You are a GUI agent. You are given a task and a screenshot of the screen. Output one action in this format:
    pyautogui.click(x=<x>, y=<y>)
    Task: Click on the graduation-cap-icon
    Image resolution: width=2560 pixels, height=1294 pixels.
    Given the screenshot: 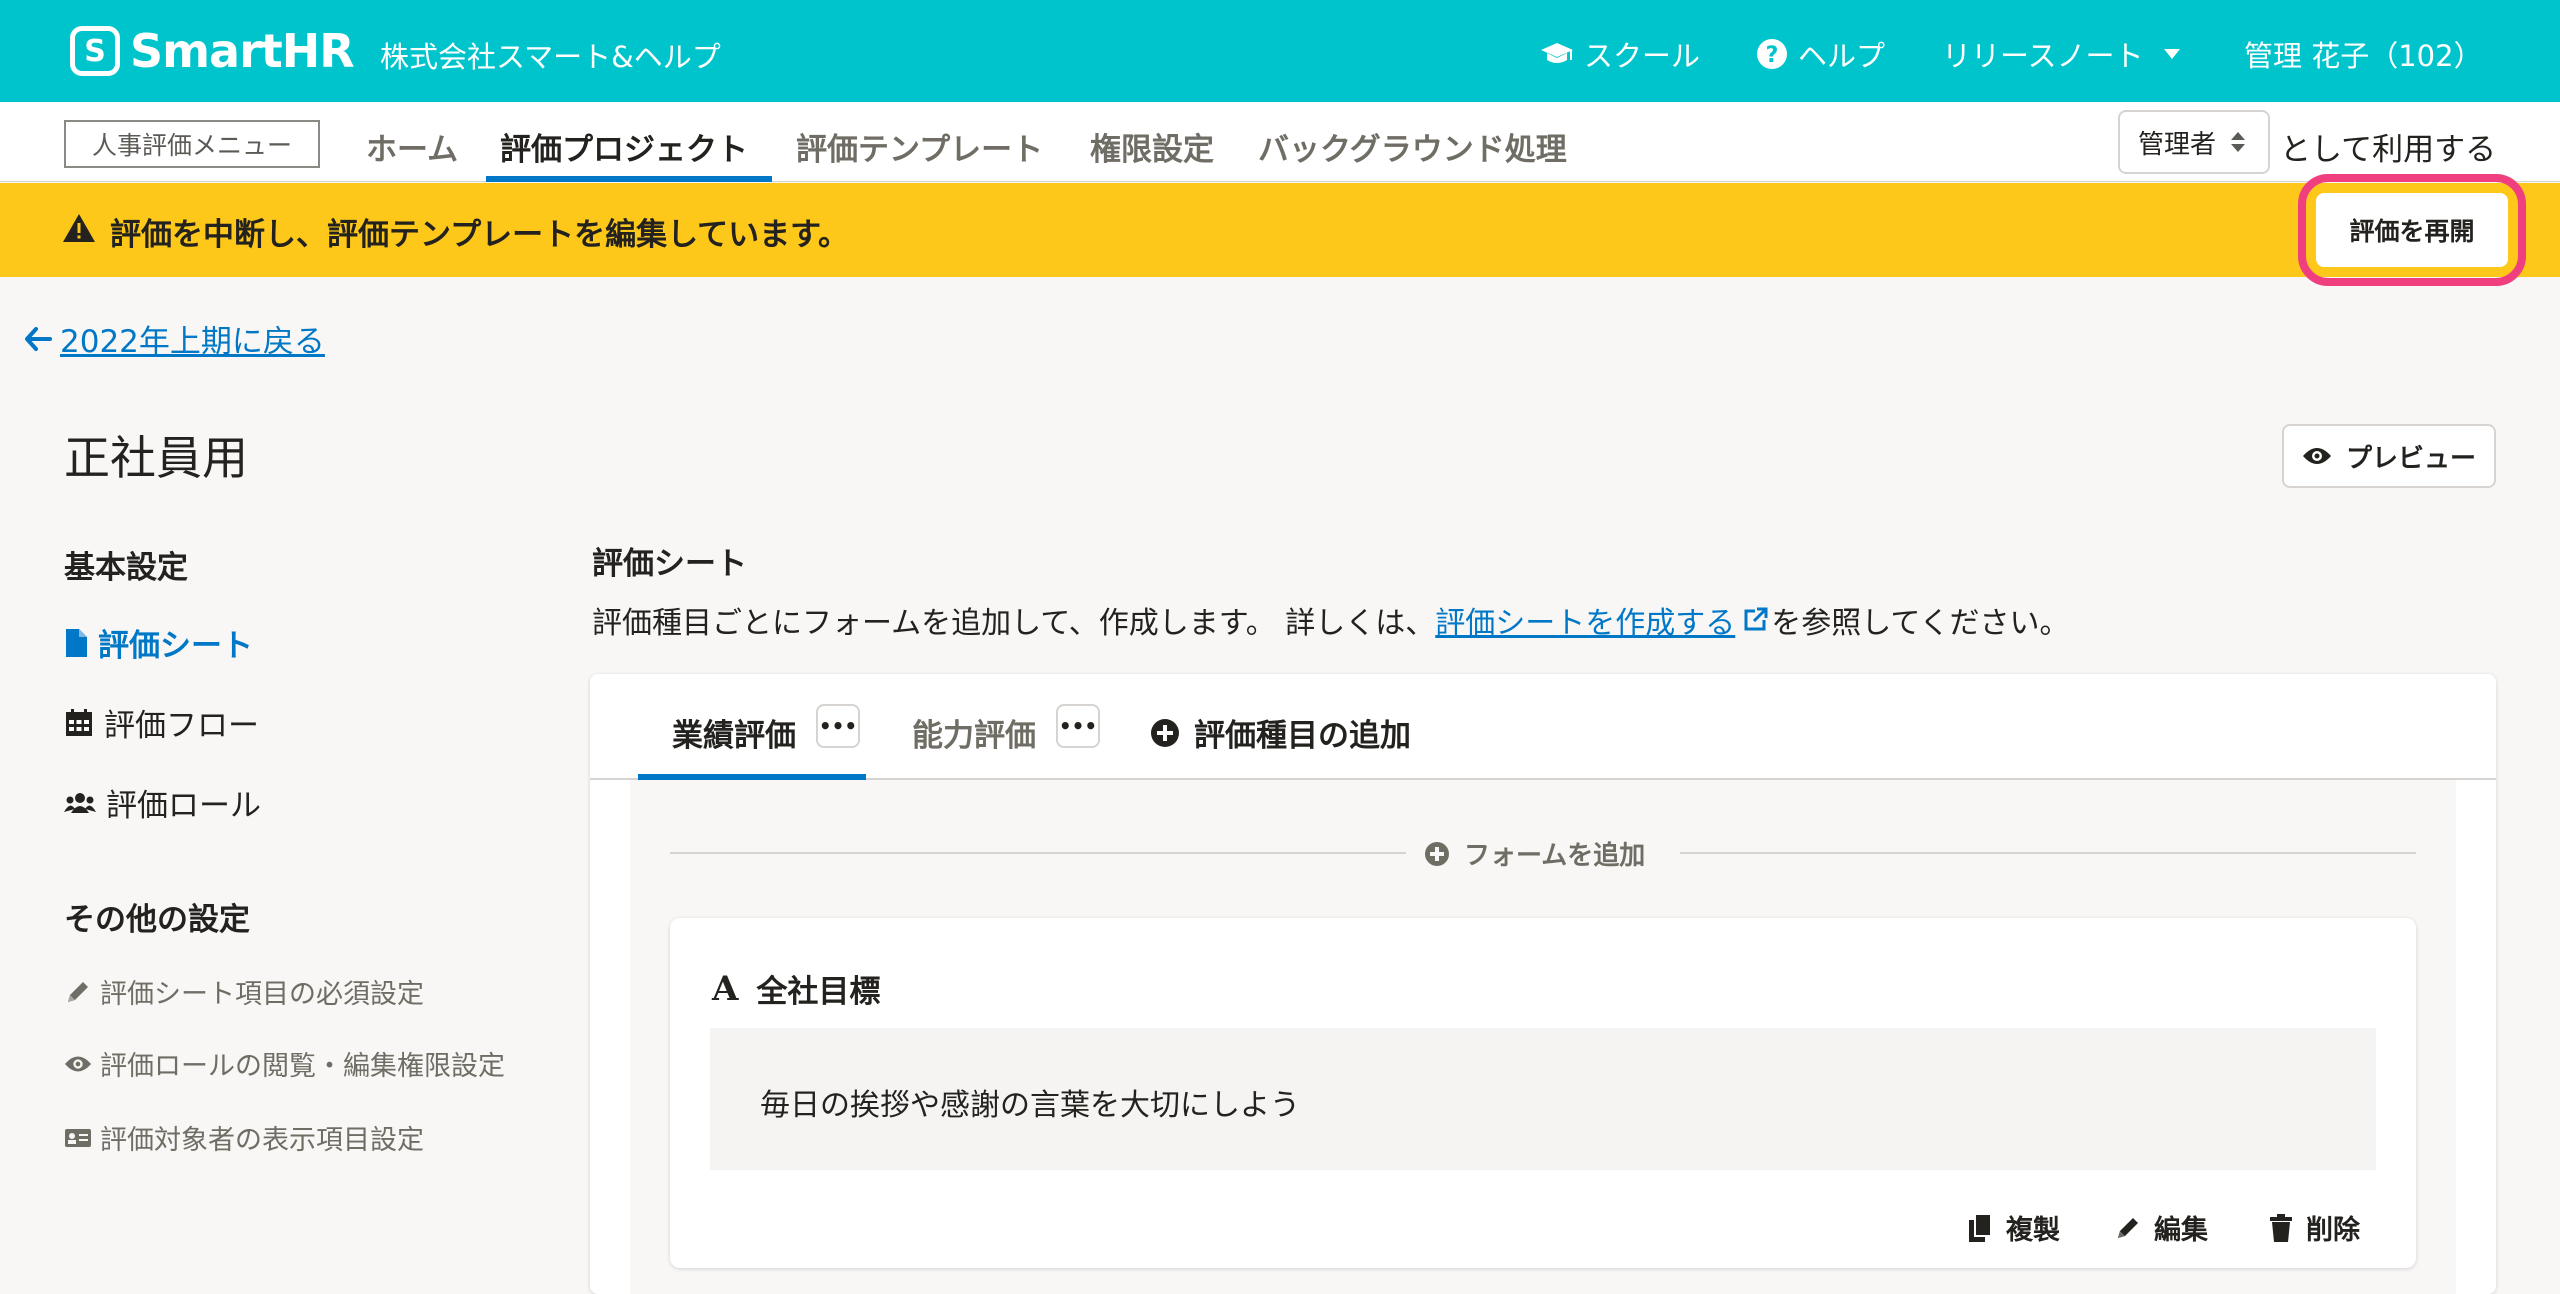 What is the action you would take?
    pyautogui.click(x=1557, y=54)
    